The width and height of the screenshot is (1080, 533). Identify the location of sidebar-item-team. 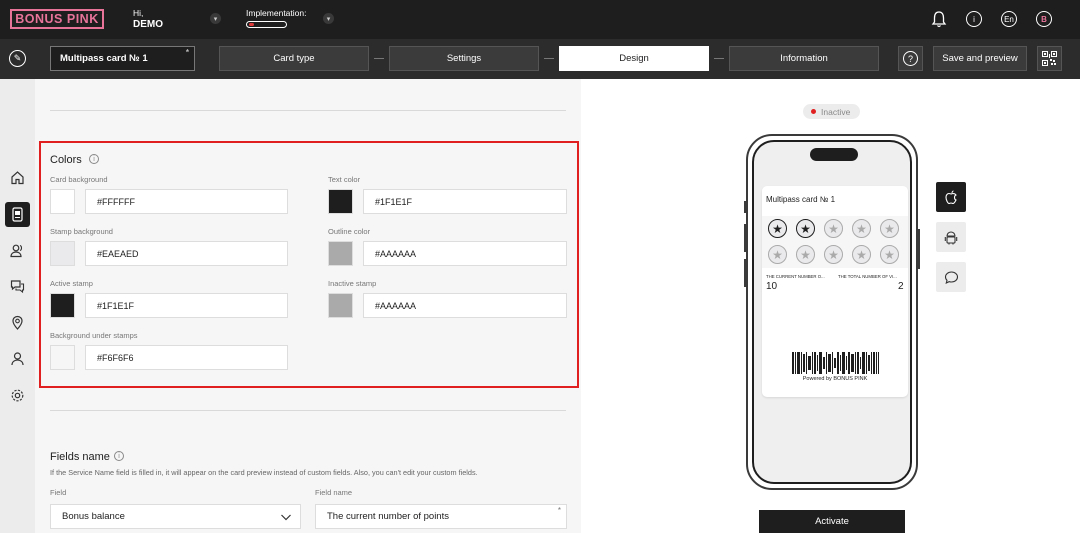
(17, 358).